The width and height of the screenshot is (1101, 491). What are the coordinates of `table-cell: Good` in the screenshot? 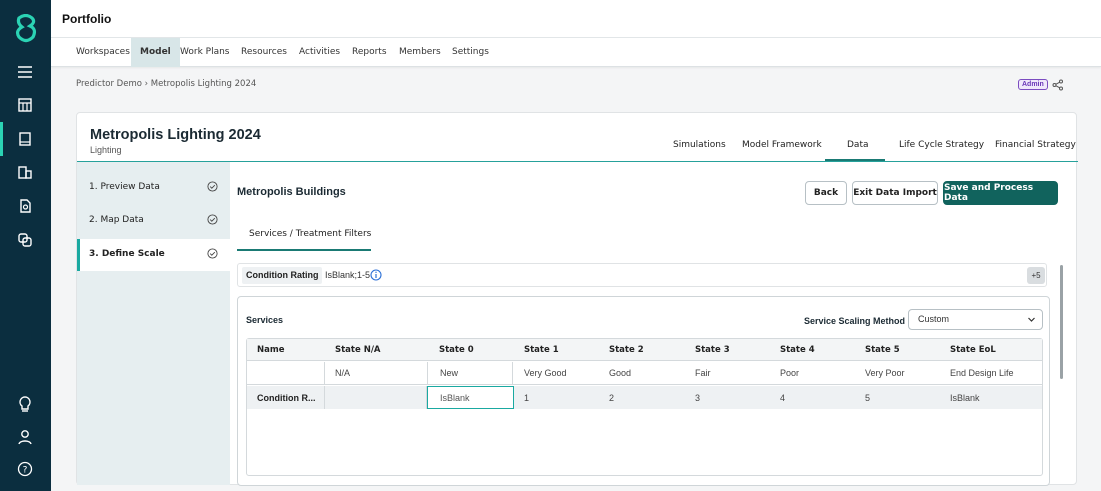 It's located at (620, 373).